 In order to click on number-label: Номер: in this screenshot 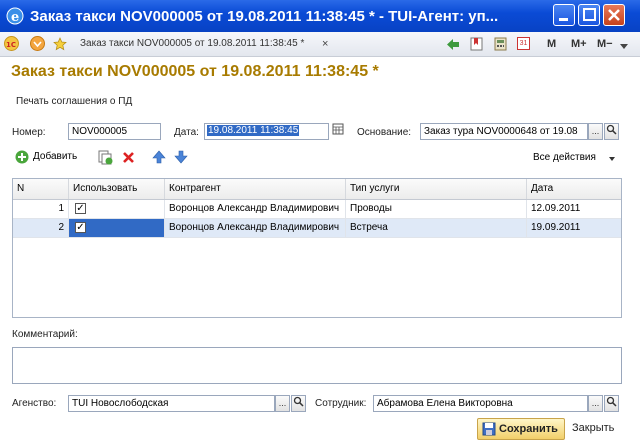, I will do `click(29, 132)`.